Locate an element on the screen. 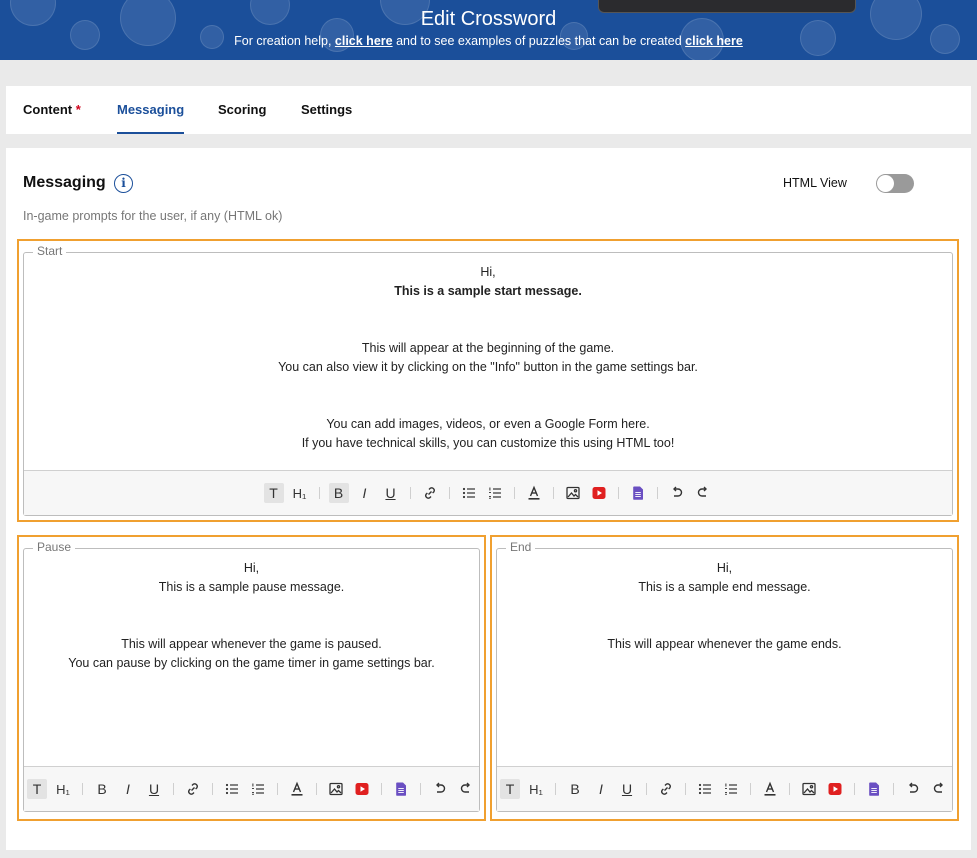  examples-link: click here is located at coordinates (714, 41).